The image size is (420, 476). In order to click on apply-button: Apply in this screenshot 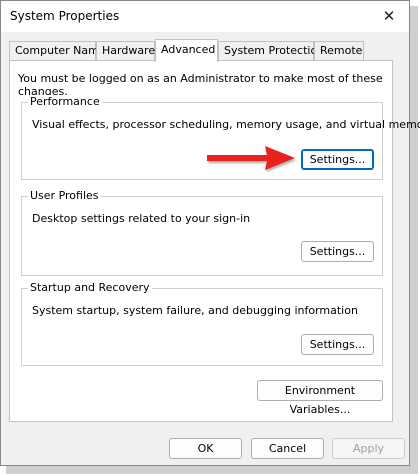, I will do `click(368, 448)`.